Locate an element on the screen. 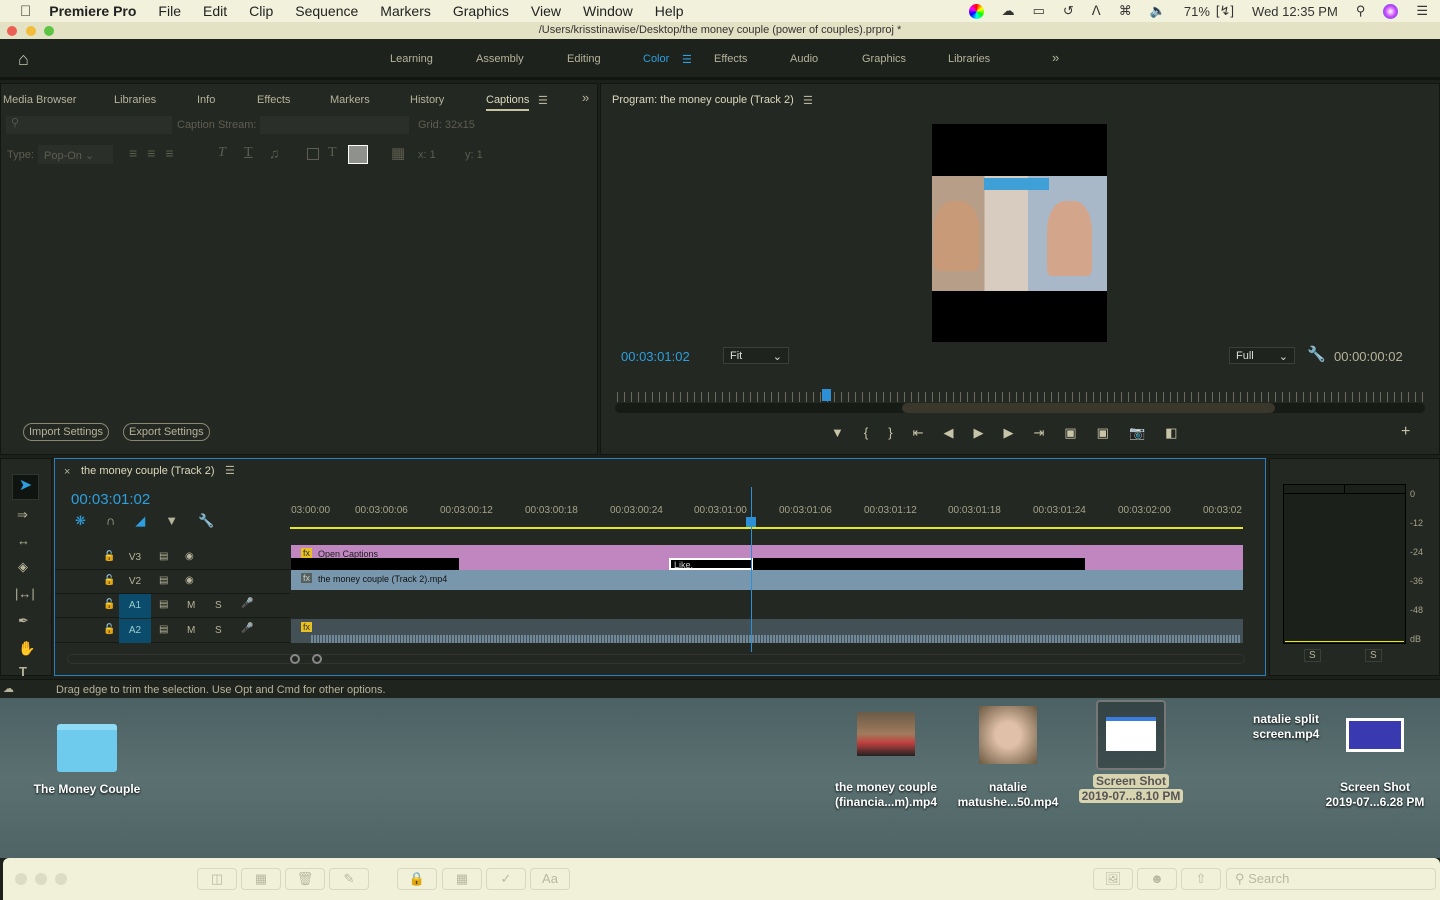 The width and height of the screenshot is (1440, 900). microphone-icon: 🎤 is located at coordinates (247, 628).